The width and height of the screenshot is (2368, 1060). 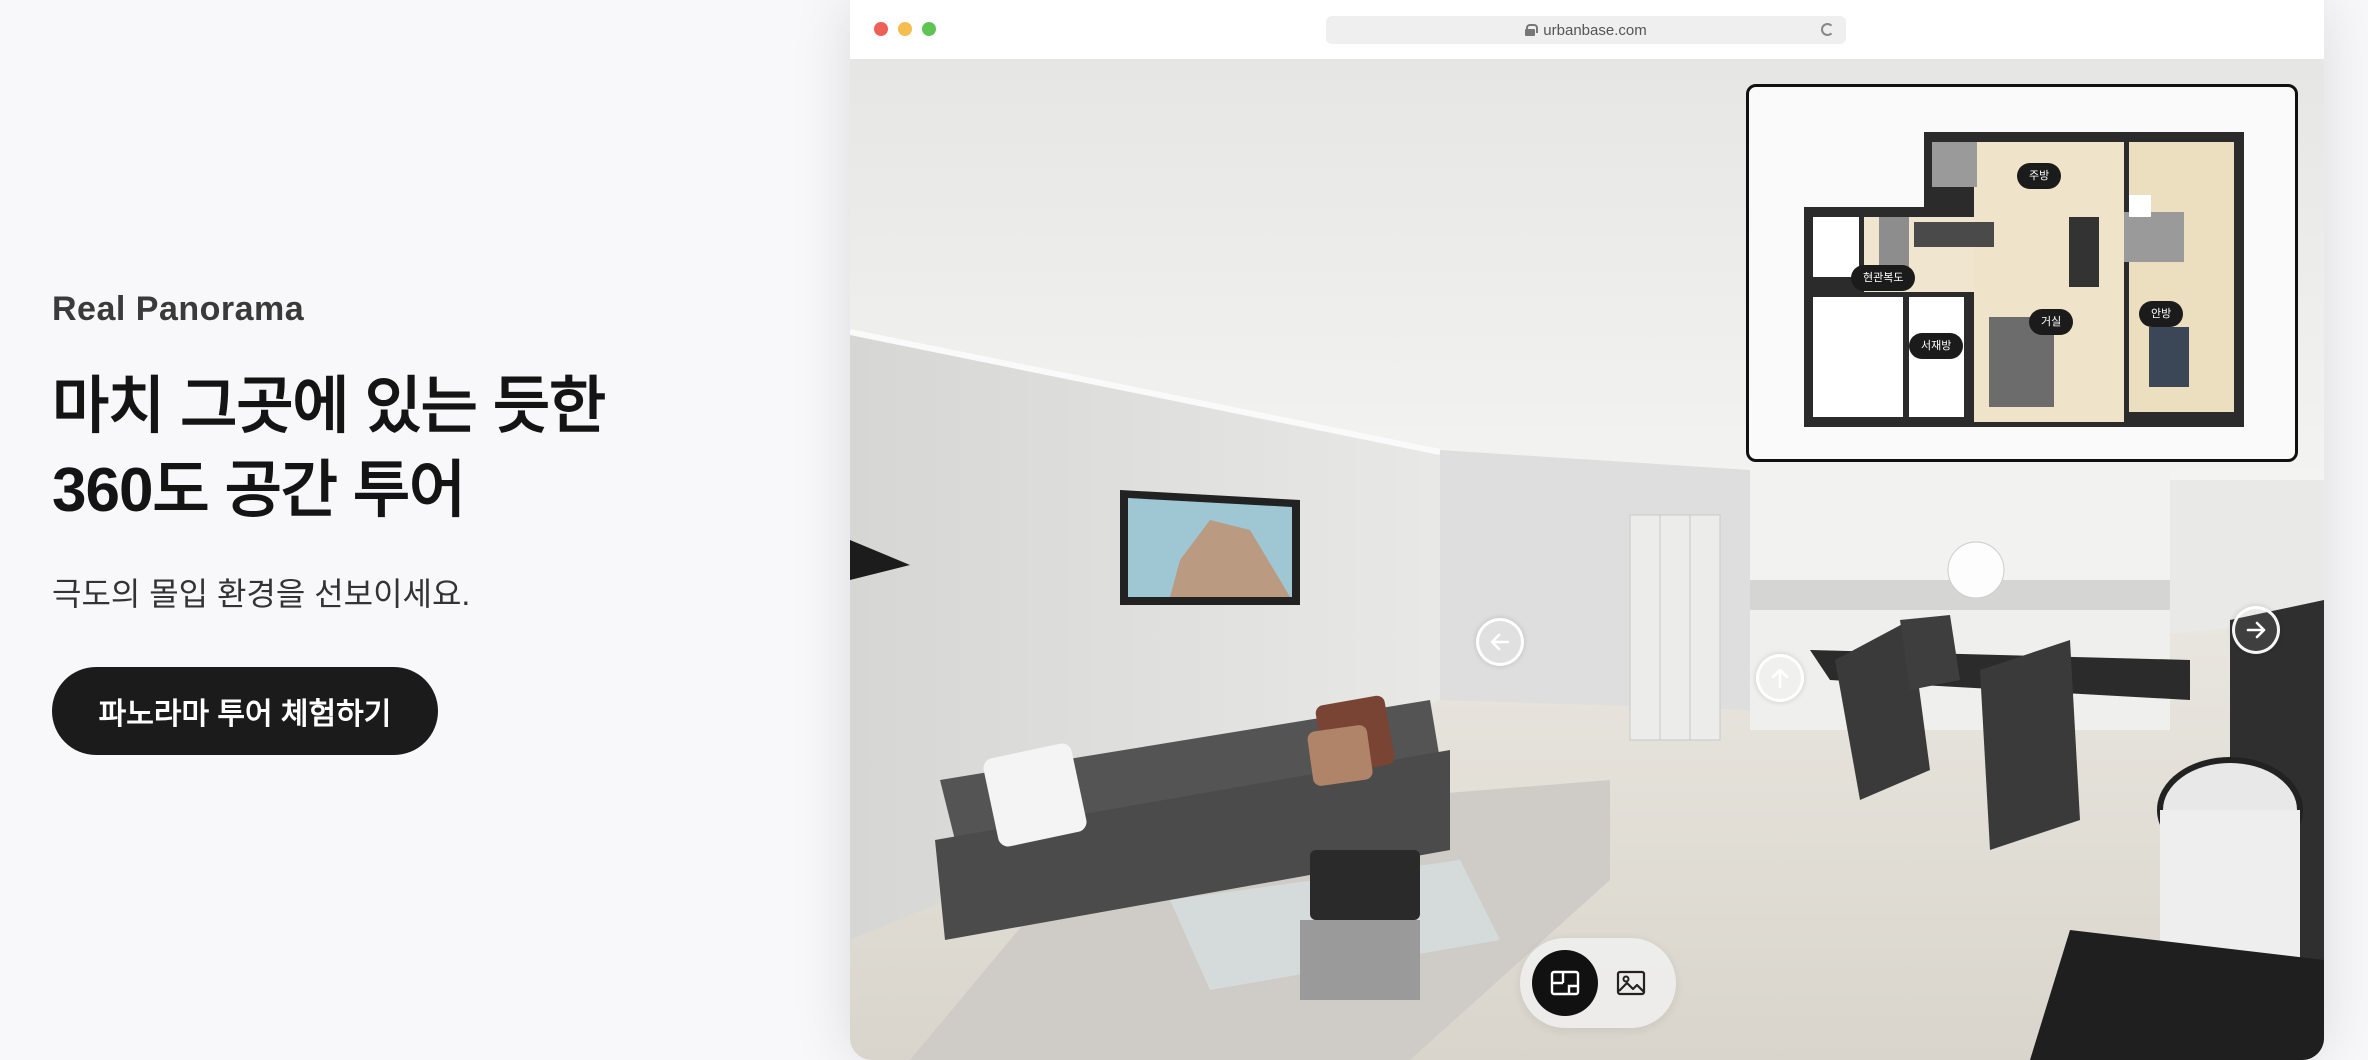 I want to click on move-forward-button, so click(x=1780, y=678).